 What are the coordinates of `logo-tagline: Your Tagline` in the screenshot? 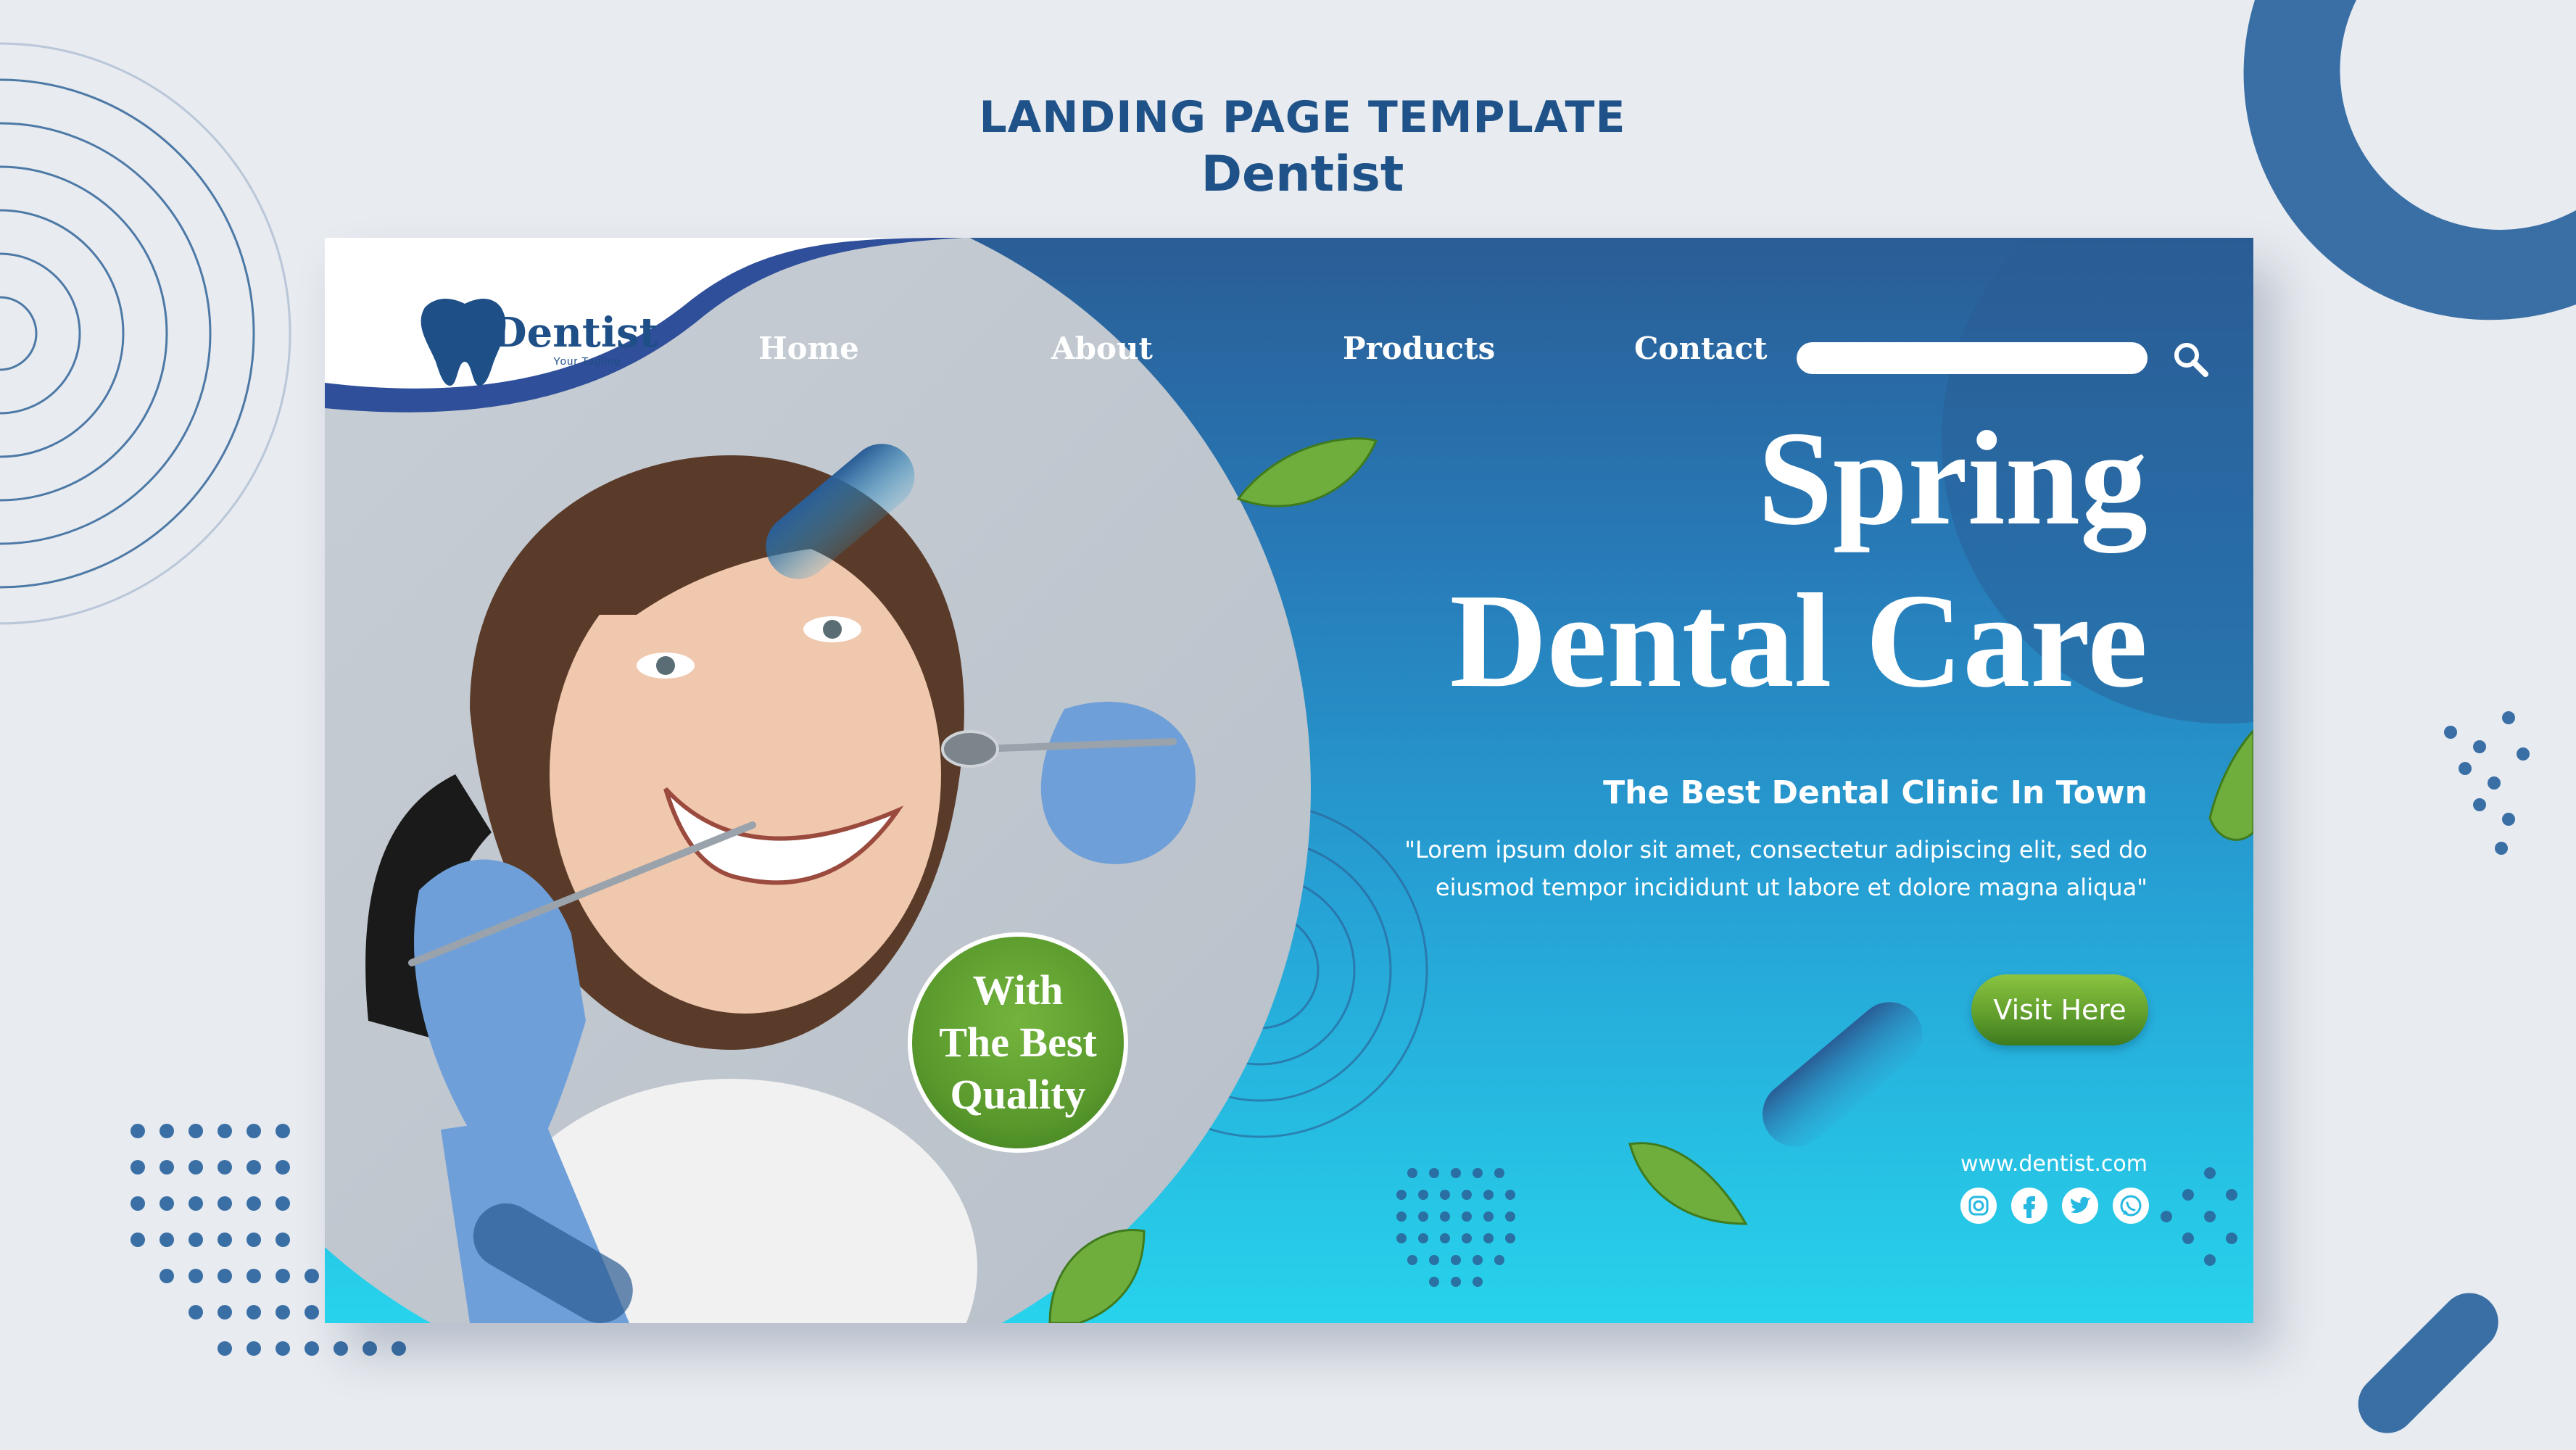 It's located at (587, 361).